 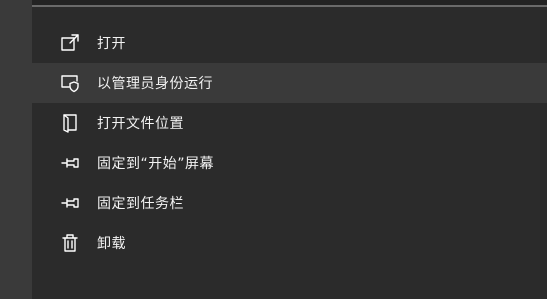 What do you see at coordinates (140, 204) in the screenshot?
I see `menu-item-label: 固定到任务栏` at bounding box center [140, 204].